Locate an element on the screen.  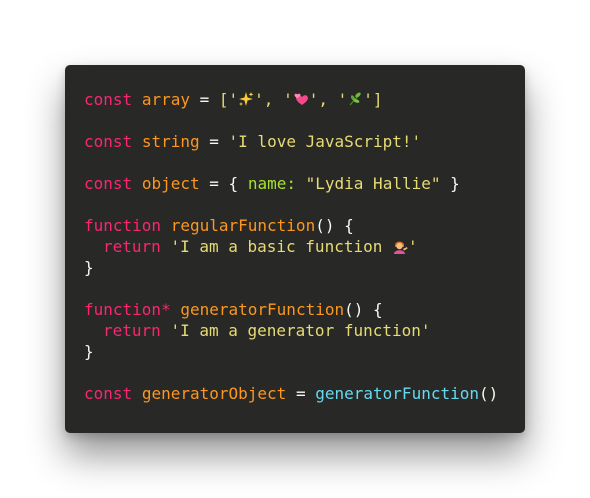
string-end: ' is located at coordinates (413, 246).